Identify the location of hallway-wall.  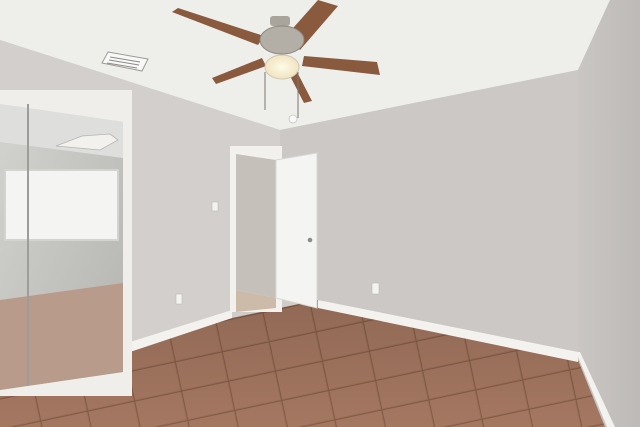
(256, 226).